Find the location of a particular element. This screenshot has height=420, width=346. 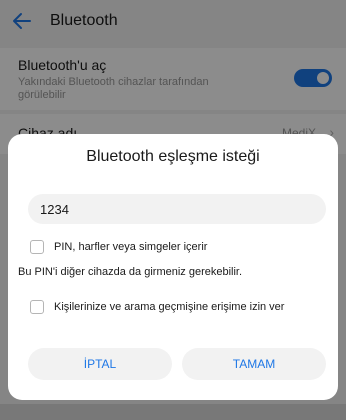

cancel-button: İPTAL is located at coordinates (100, 364).